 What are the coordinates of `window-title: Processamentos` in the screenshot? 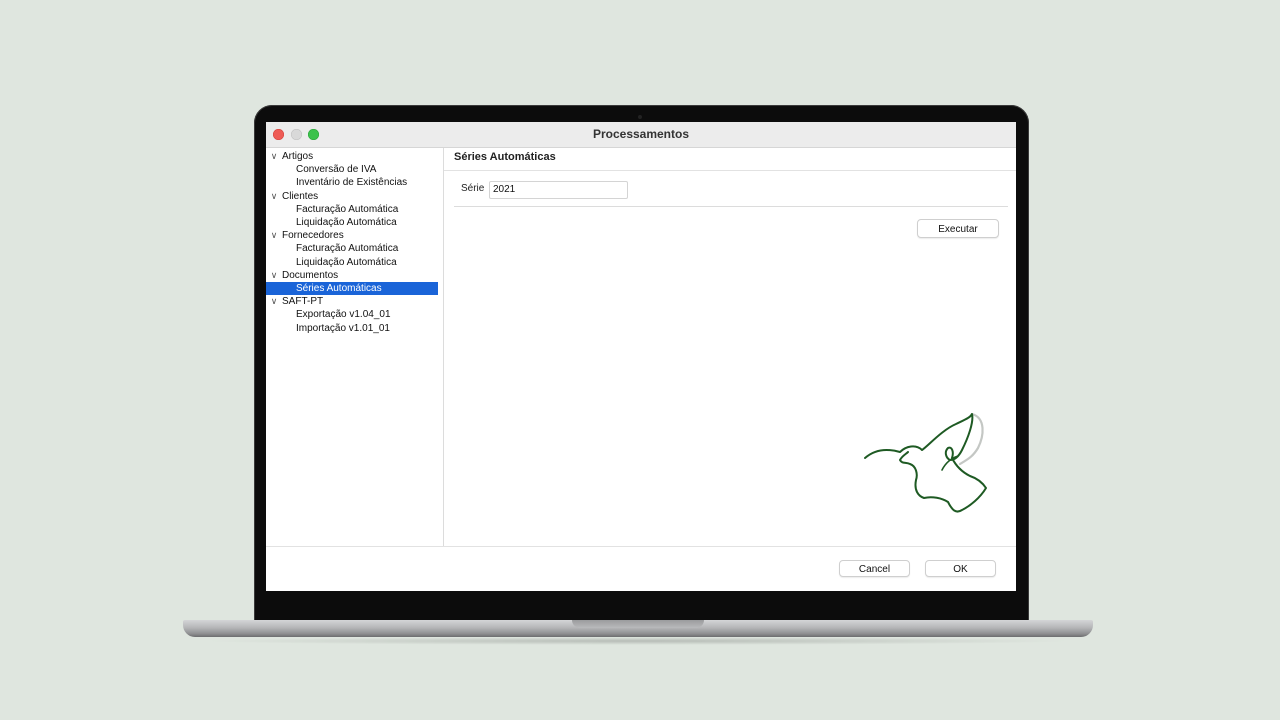 It's located at (641, 134).